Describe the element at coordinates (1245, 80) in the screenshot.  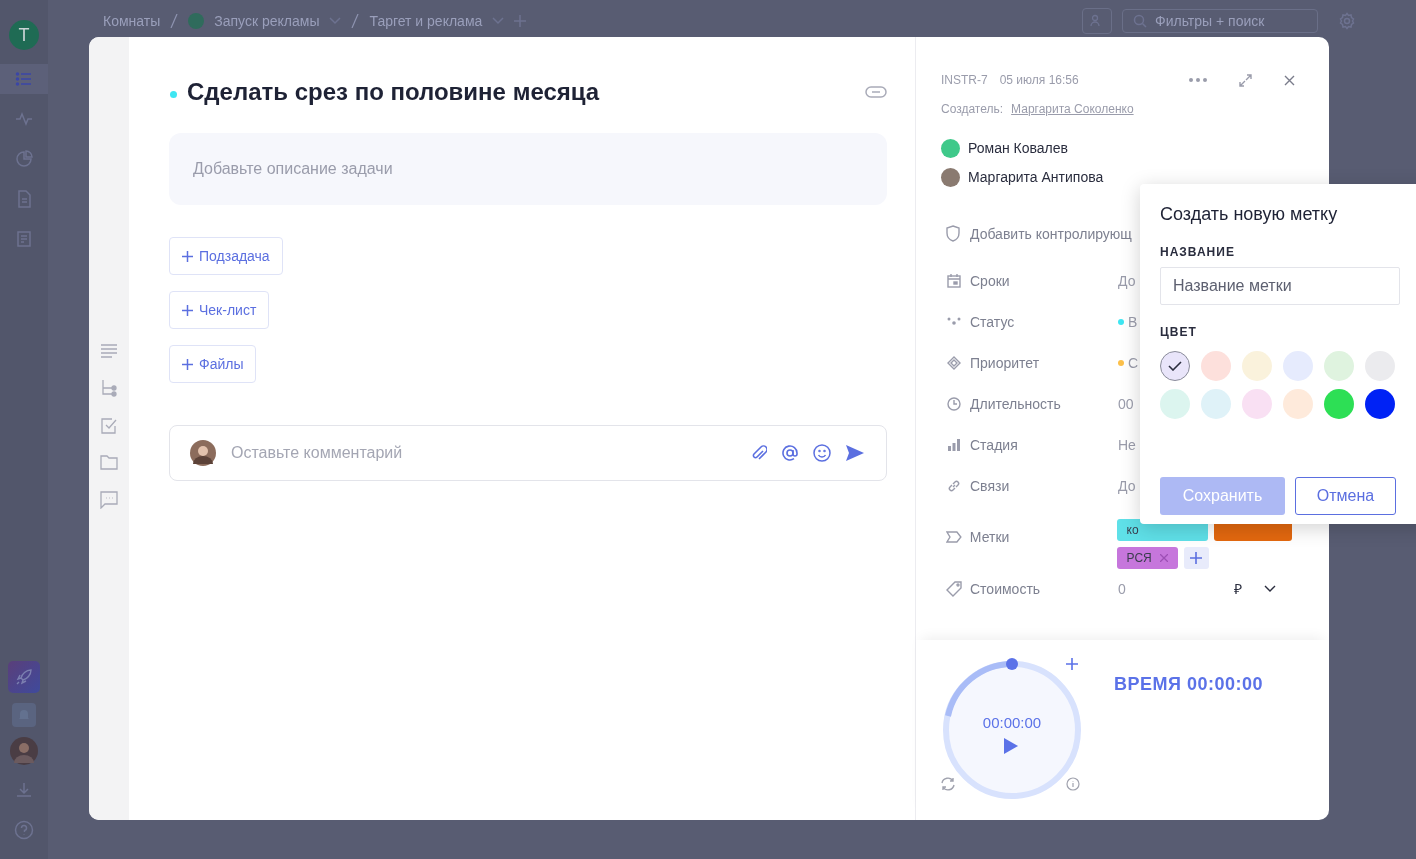
I see `expand-icon` at that location.